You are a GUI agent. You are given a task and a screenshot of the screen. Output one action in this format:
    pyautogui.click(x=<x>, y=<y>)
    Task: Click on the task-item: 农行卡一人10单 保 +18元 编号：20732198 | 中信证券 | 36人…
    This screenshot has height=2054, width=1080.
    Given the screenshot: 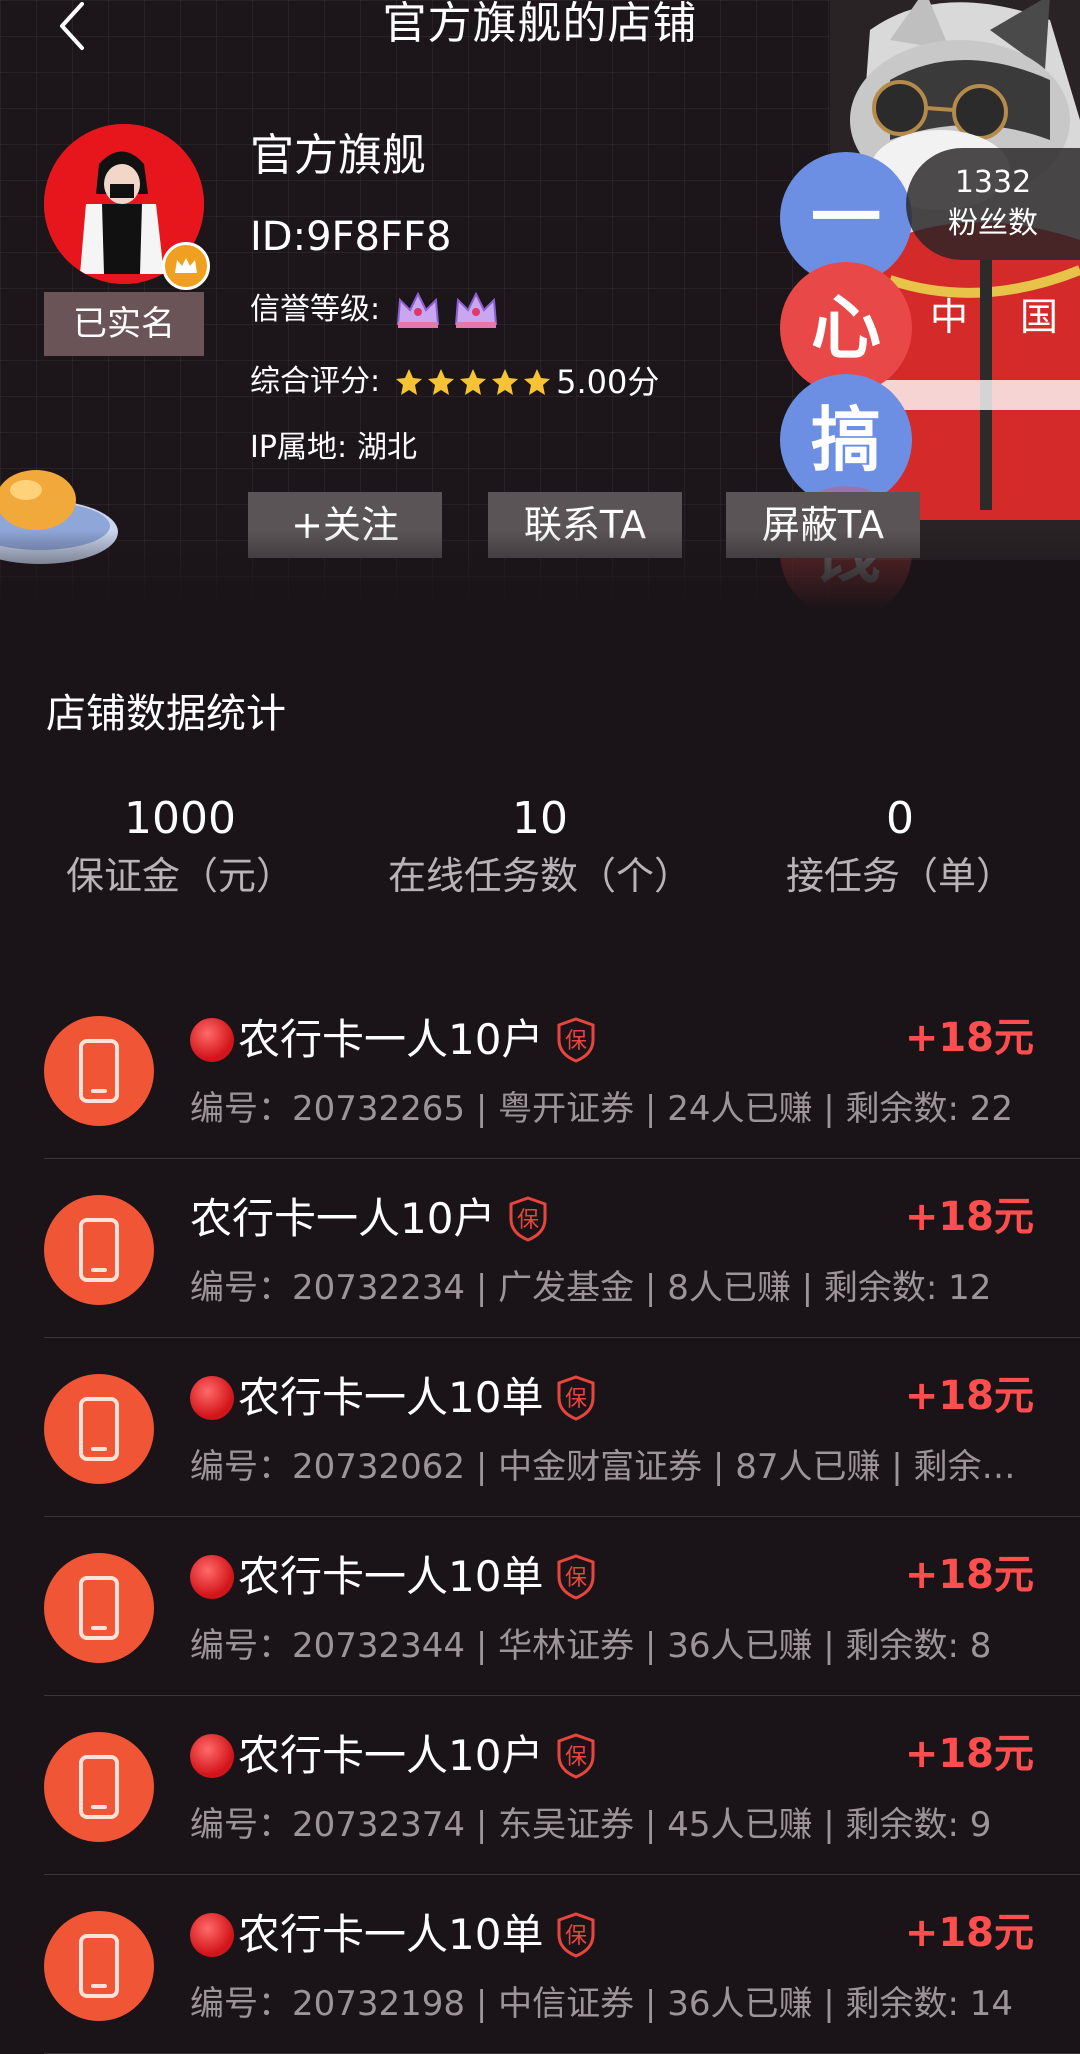 What is the action you would take?
    pyautogui.click(x=562, y=1964)
    